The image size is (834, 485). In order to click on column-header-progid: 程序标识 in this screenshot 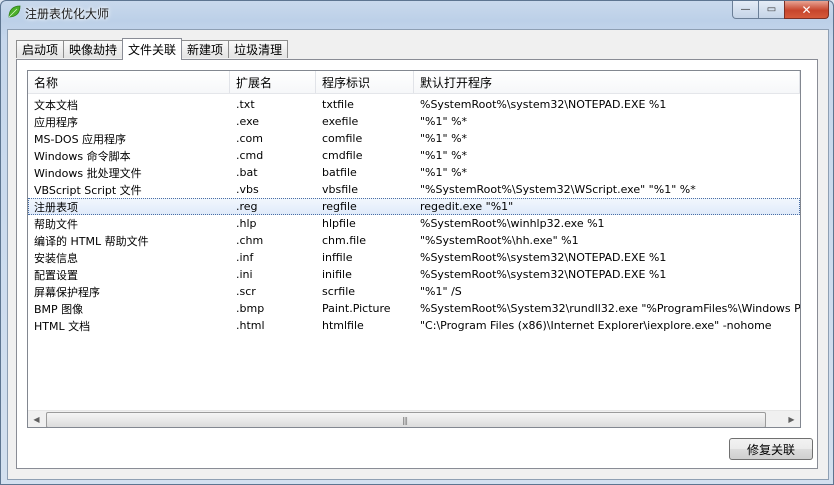, I will do `click(365, 82)`.